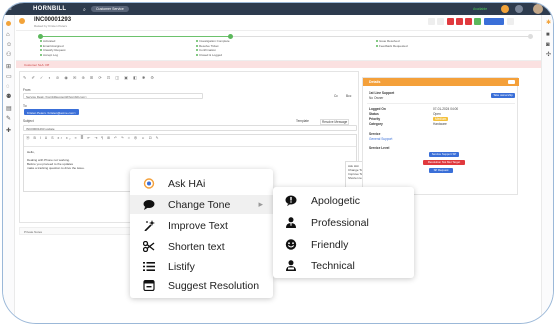  What do you see at coordinates (538, 9) in the screenshot?
I see `avatar` at bounding box center [538, 9].